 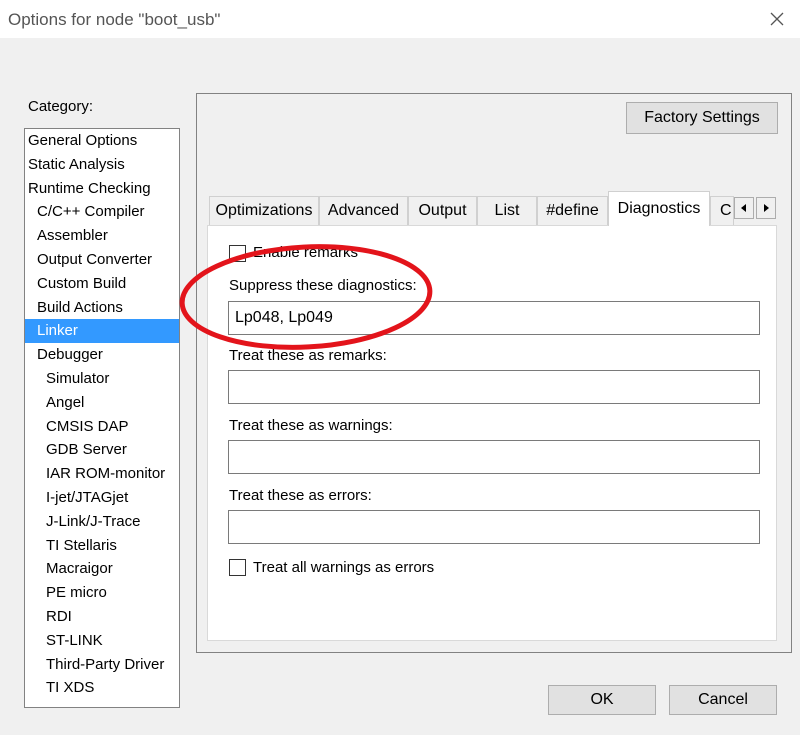 I want to click on enable-remarks-checkbox, so click(x=237, y=253).